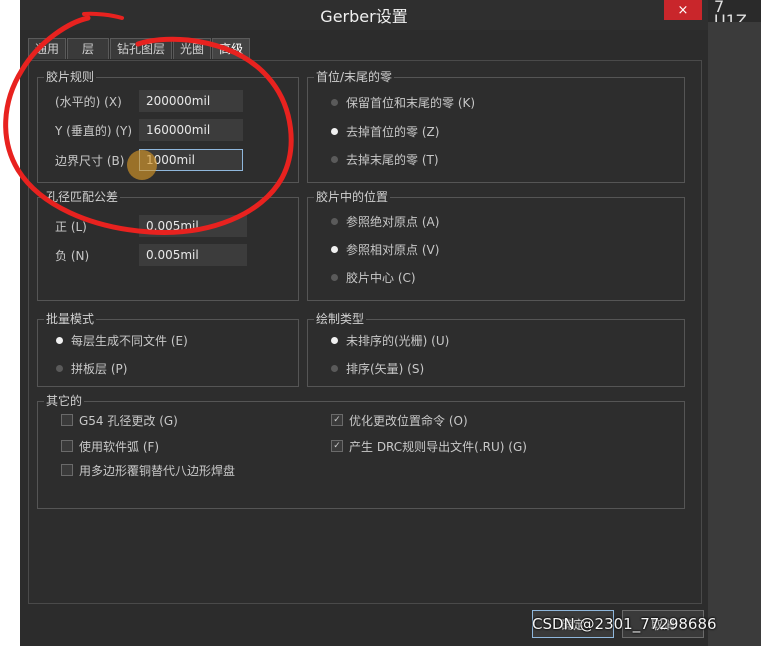 The width and height of the screenshot is (761, 646). What do you see at coordinates (624, 624) in the screenshot?
I see `watermark: CSDN @2301_77298686` at bounding box center [624, 624].